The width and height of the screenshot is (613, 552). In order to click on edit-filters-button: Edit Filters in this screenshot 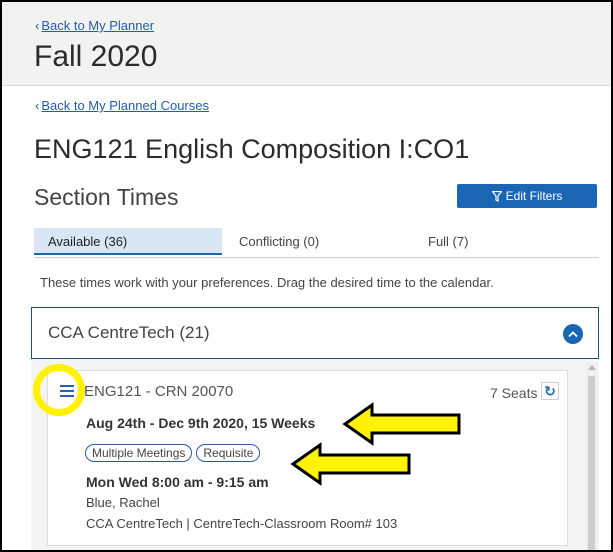, I will do `click(527, 196)`.